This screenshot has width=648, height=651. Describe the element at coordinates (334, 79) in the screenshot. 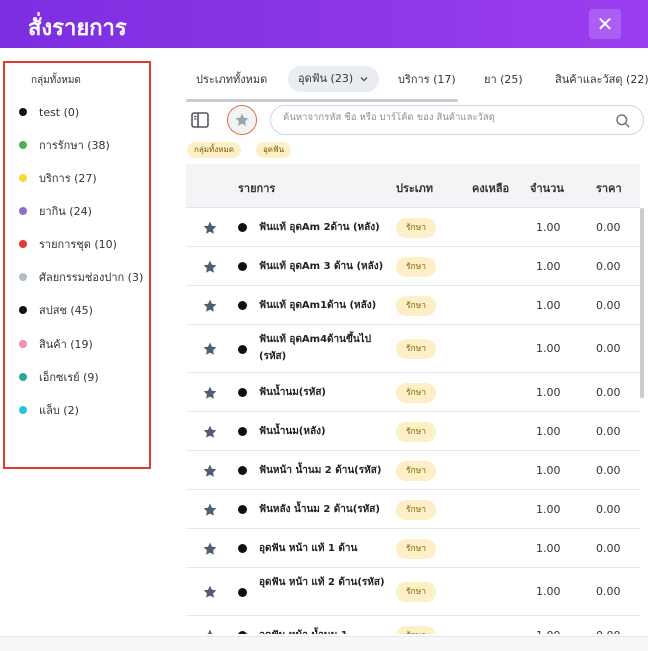

I see `tab-filling: อุดฟัน (23)` at that location.